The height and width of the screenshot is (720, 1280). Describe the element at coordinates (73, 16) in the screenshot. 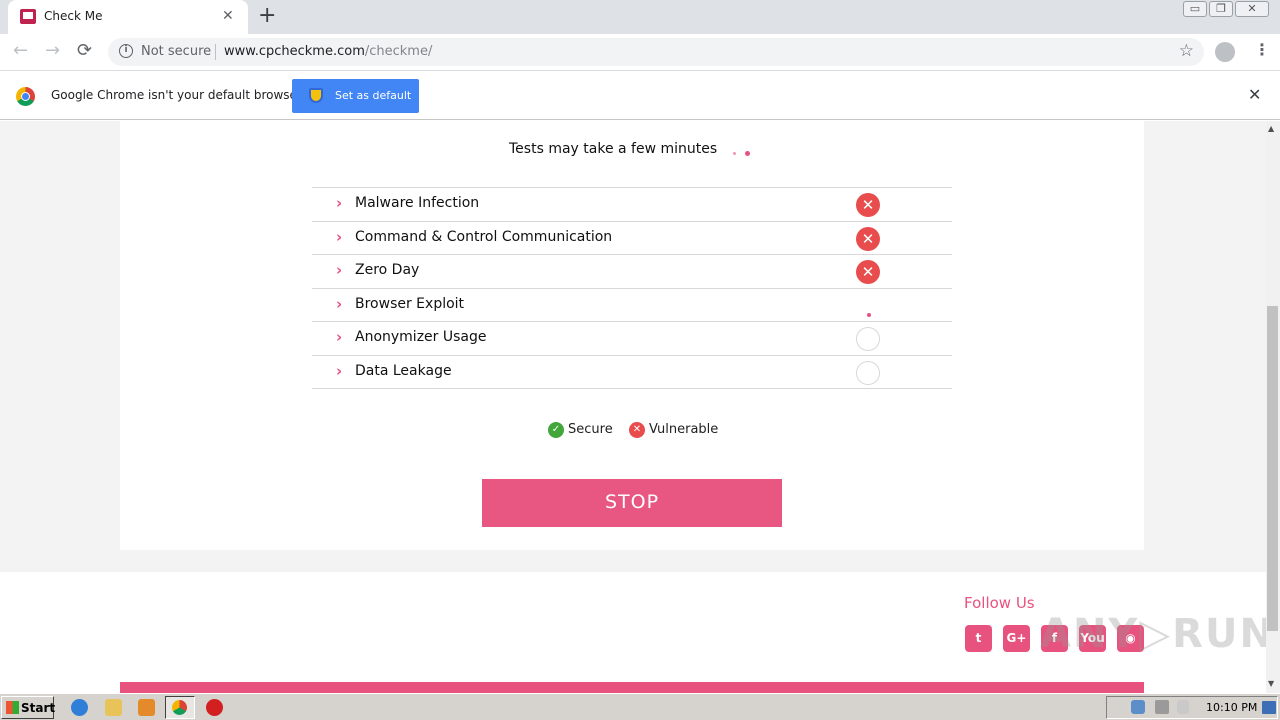

I see `tab-title: Check Me` at that location.